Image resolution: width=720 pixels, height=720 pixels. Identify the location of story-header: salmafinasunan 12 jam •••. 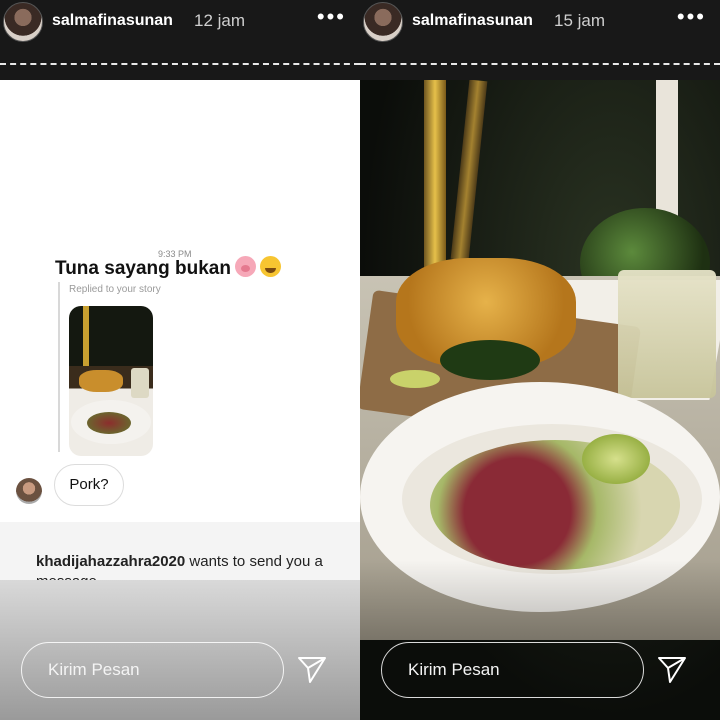
(180, 40).